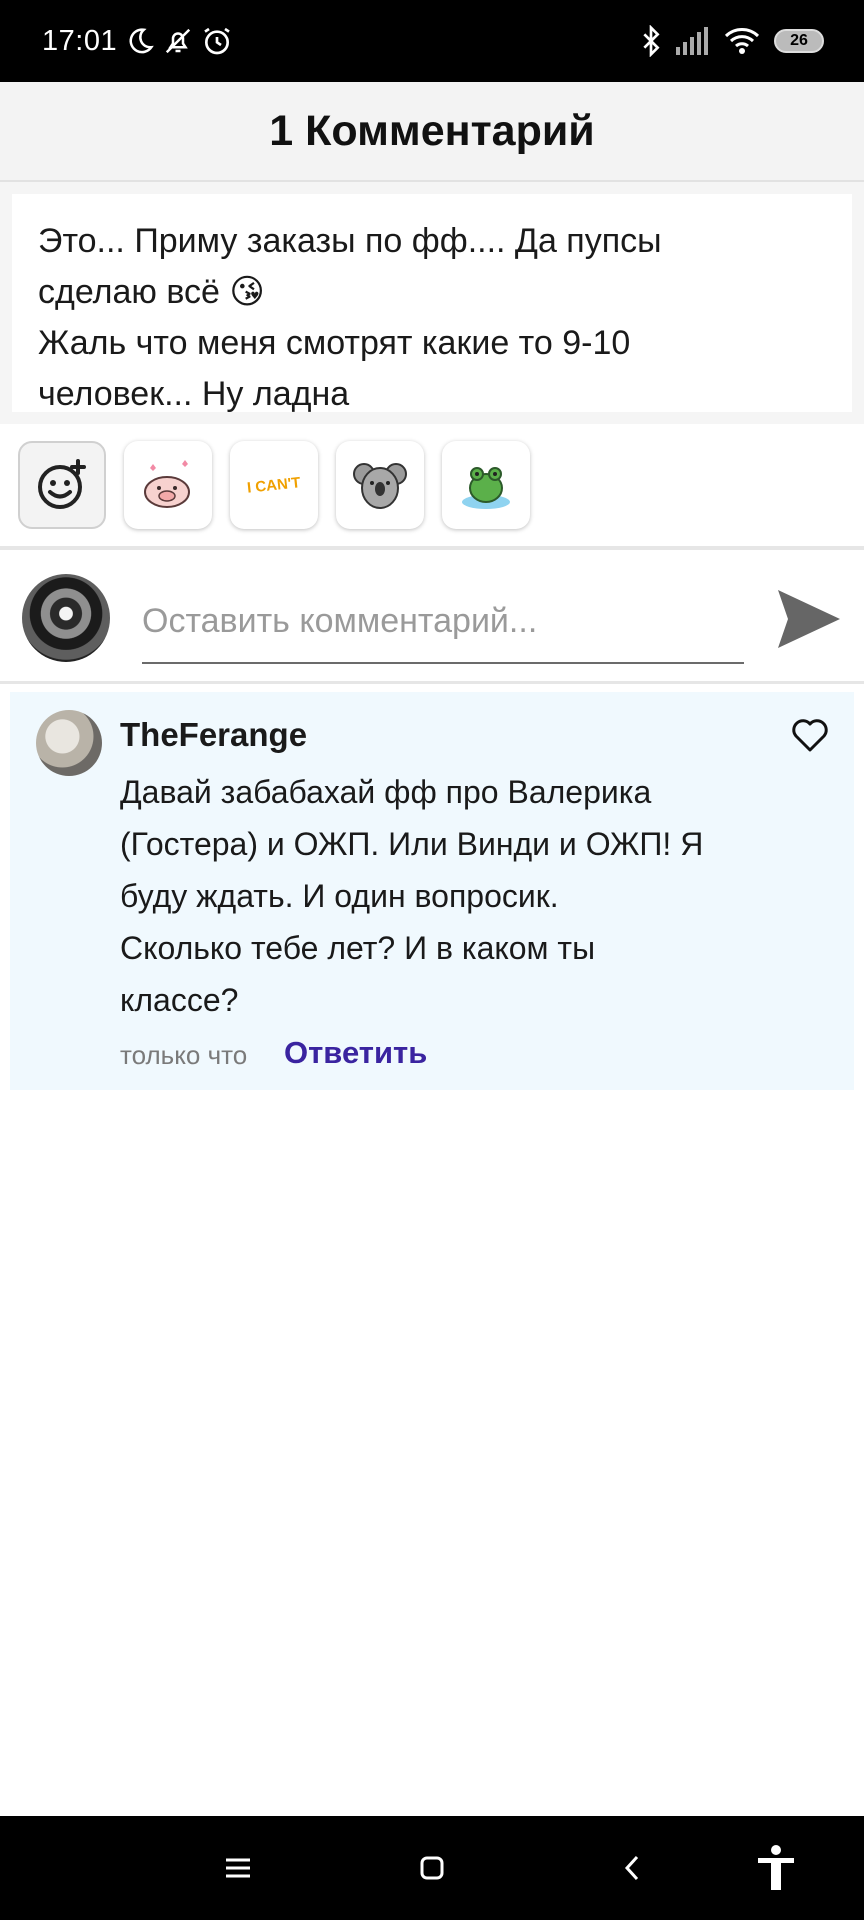 Image resolution: width=864 pixels, height=1920 pixels. Describe the element at coordinates (334, 343) in the screenshot. I see `story-text-line: Жаль что меня смотрят какие то 9-10` at that location.